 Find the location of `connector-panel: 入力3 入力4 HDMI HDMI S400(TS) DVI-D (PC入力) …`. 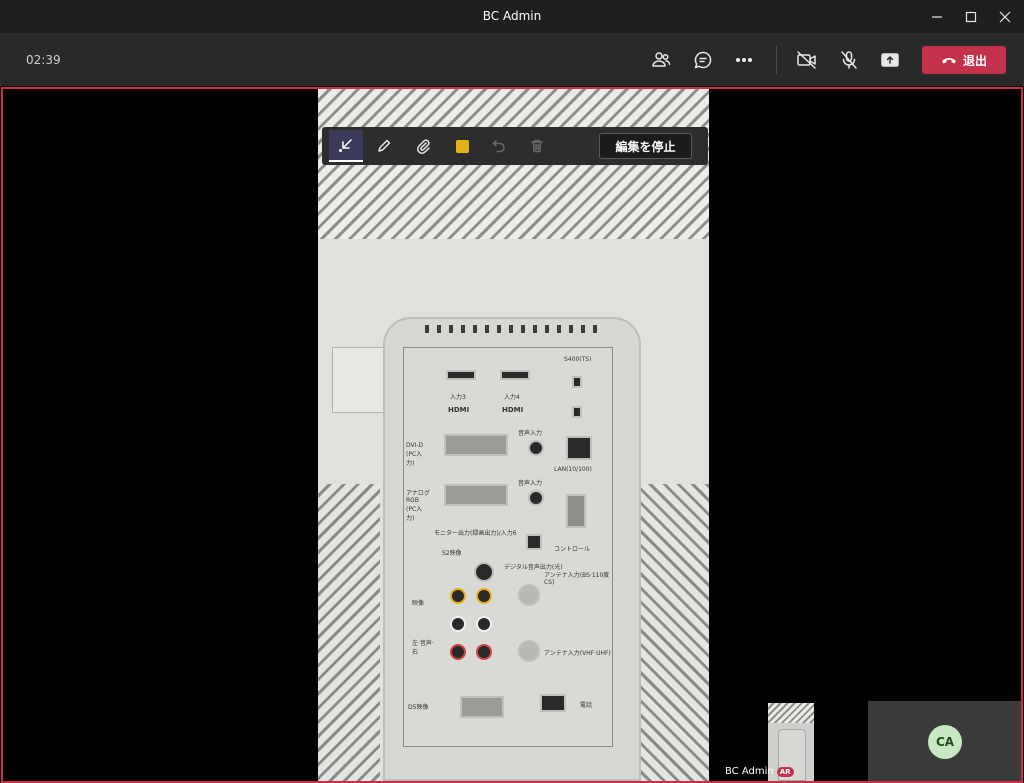

connector-panel: 入力3 入力4 HDMI HDMI S400(TS) DVI-D (PC入力) … is located at coordinates (512, 549).